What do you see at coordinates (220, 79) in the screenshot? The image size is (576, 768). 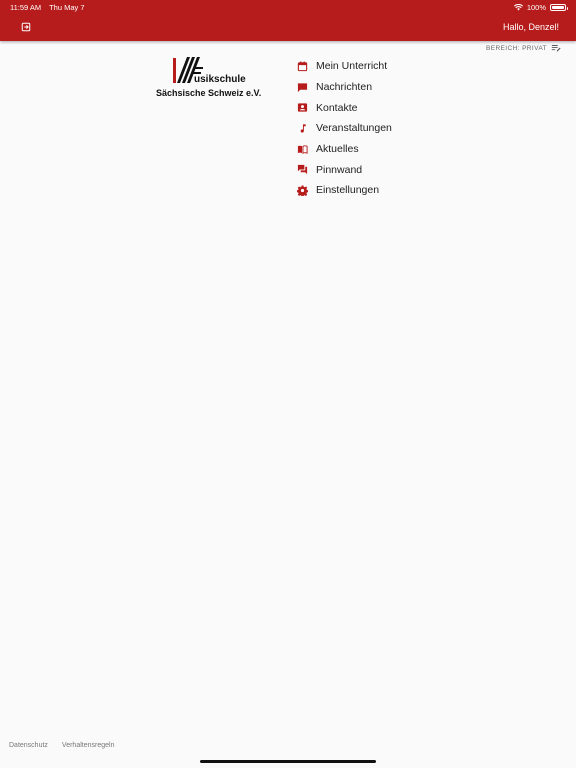 I see `logo-line1: usikschule` at bounding box center [220, 79].